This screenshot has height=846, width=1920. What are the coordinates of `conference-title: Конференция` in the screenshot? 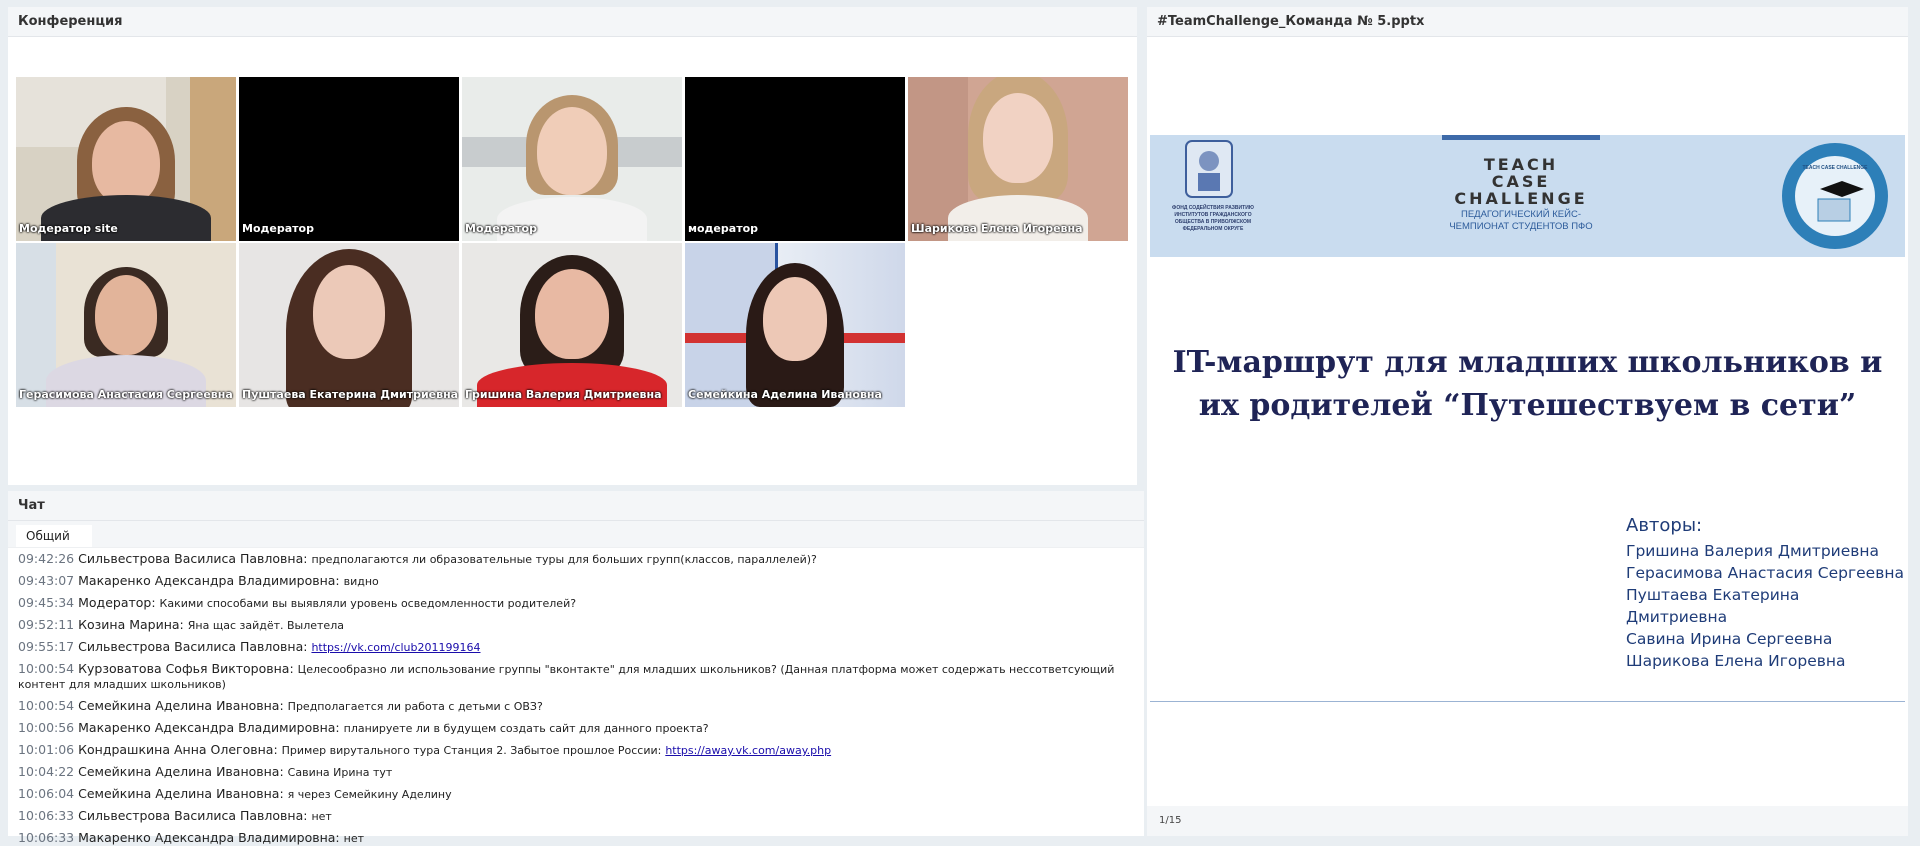 It's located at (572, 22).